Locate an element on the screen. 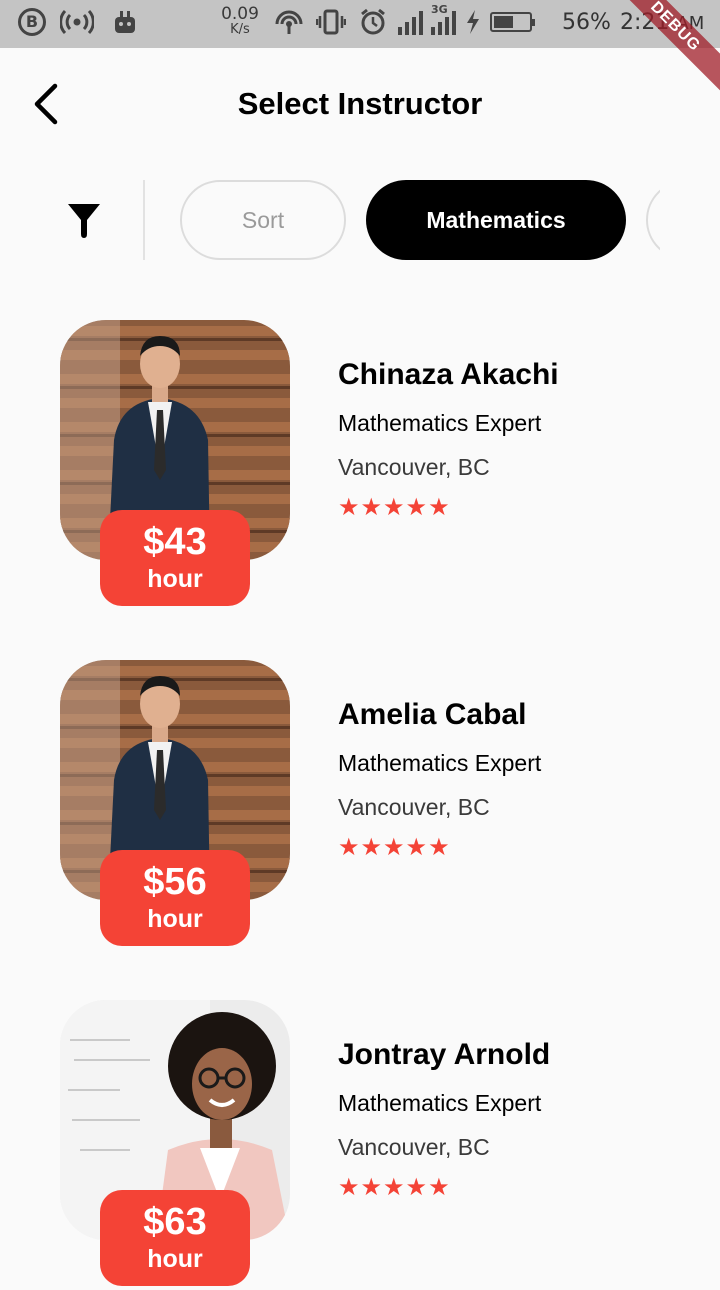 This screenshot has height=1290, width=720. filter-button is located at coordinates (84, 220).